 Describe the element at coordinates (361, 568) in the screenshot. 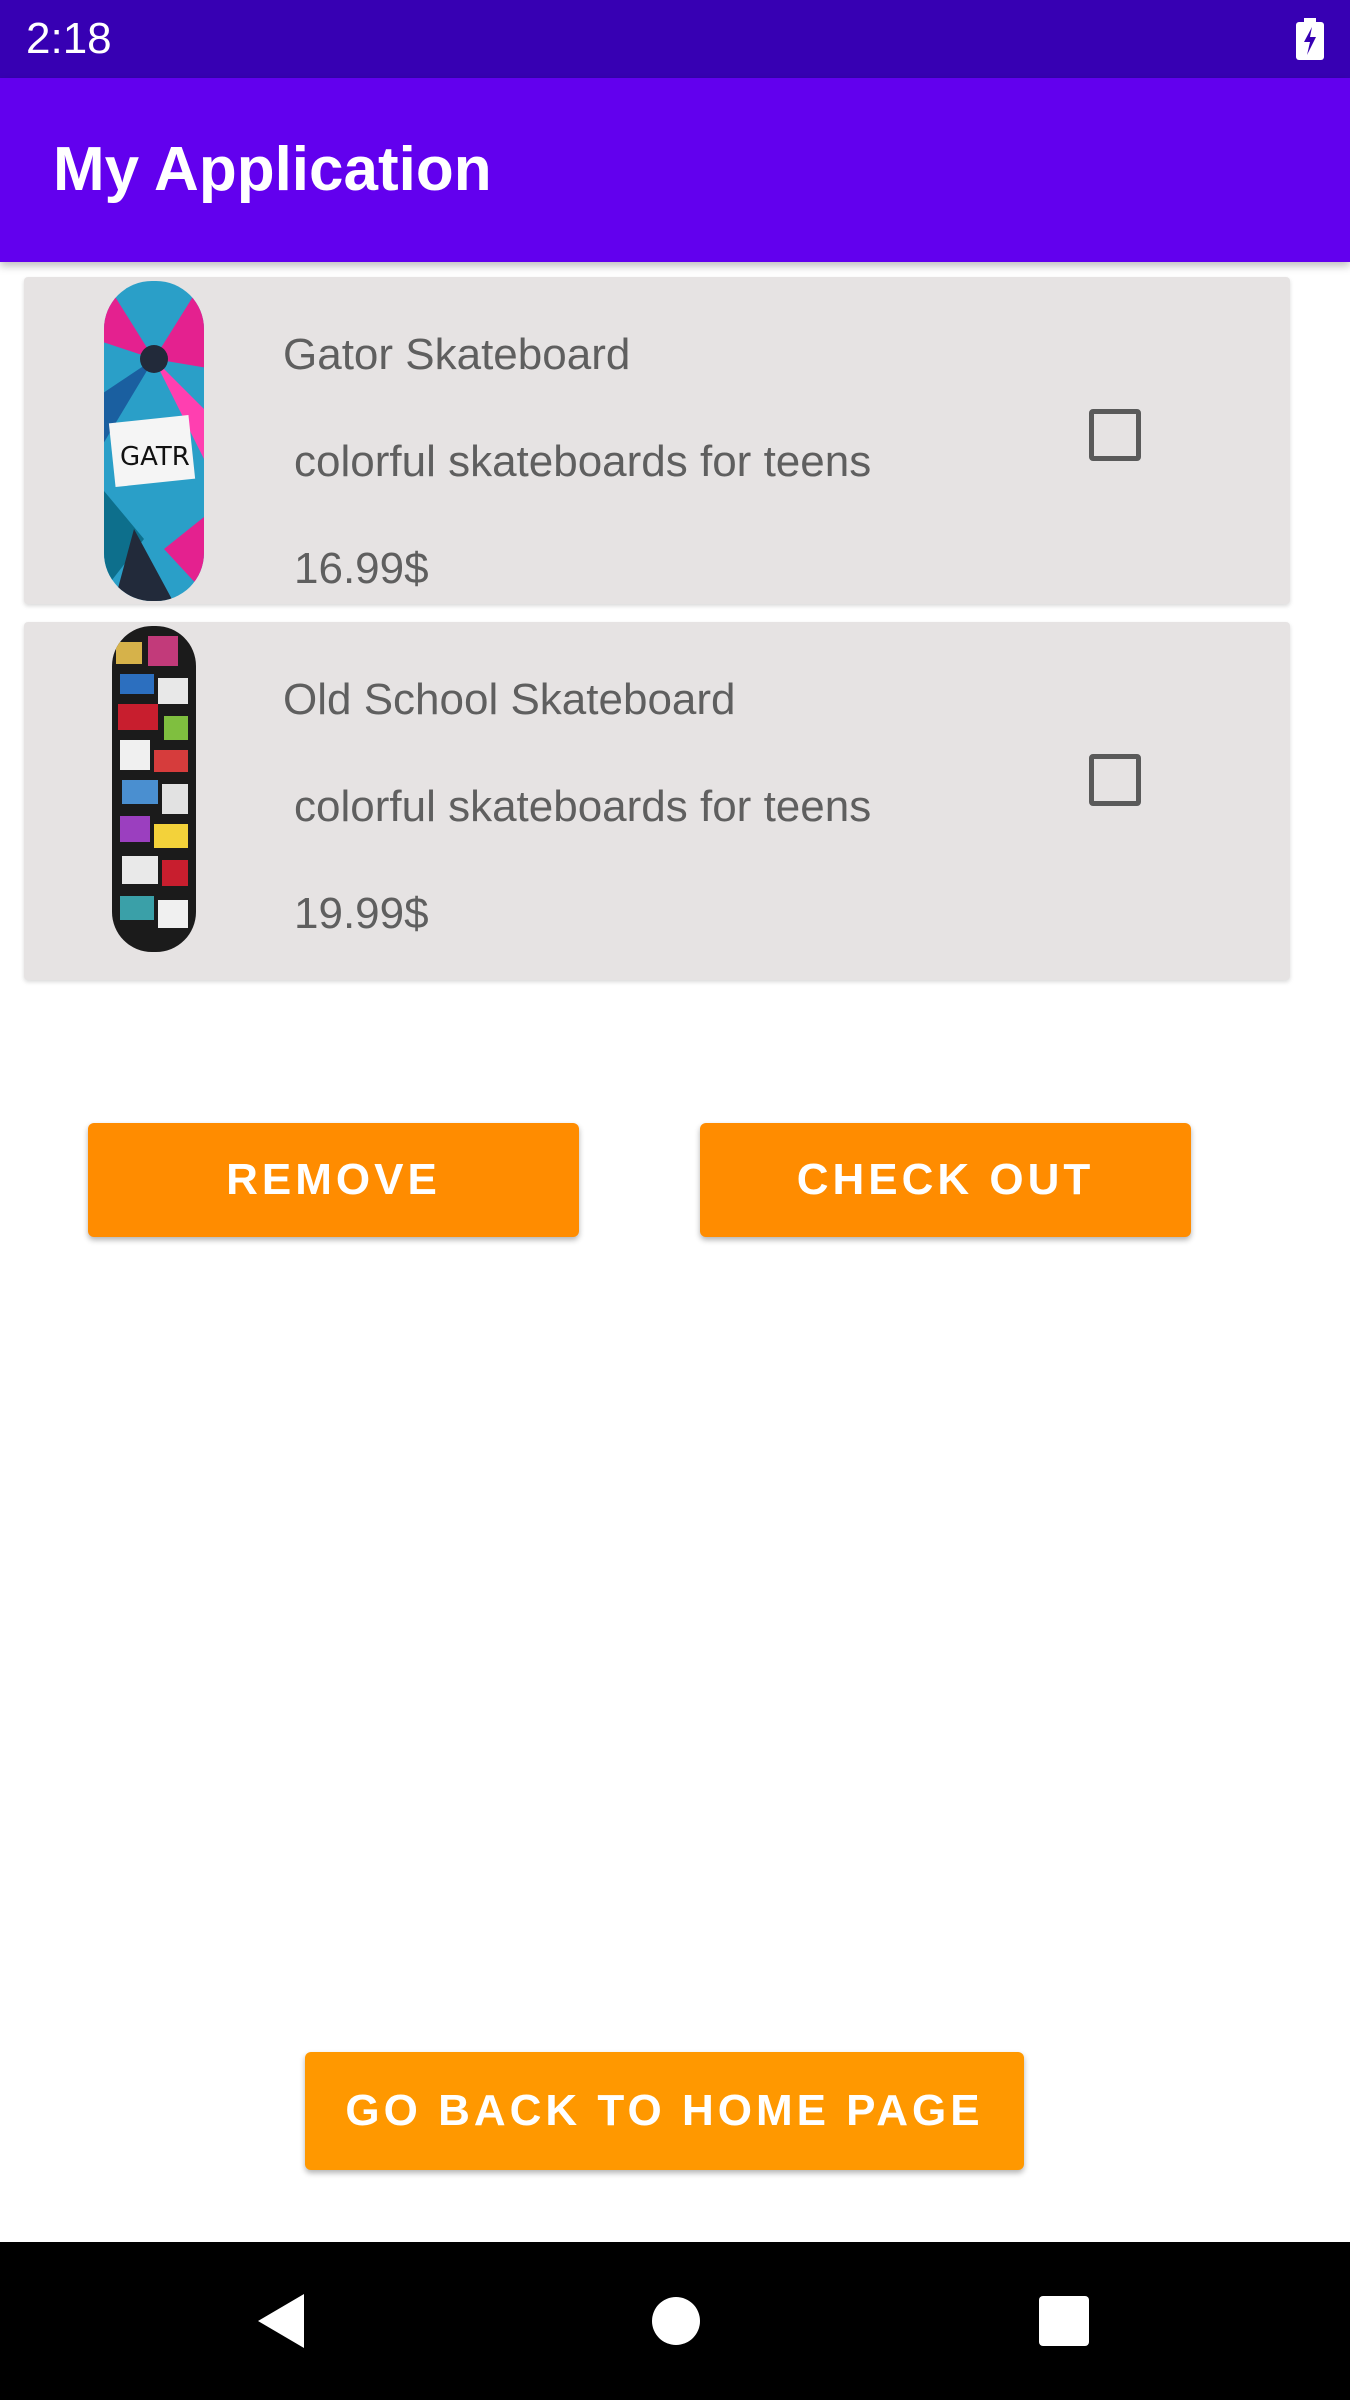

I see `item-price: 16.99$` at that location.